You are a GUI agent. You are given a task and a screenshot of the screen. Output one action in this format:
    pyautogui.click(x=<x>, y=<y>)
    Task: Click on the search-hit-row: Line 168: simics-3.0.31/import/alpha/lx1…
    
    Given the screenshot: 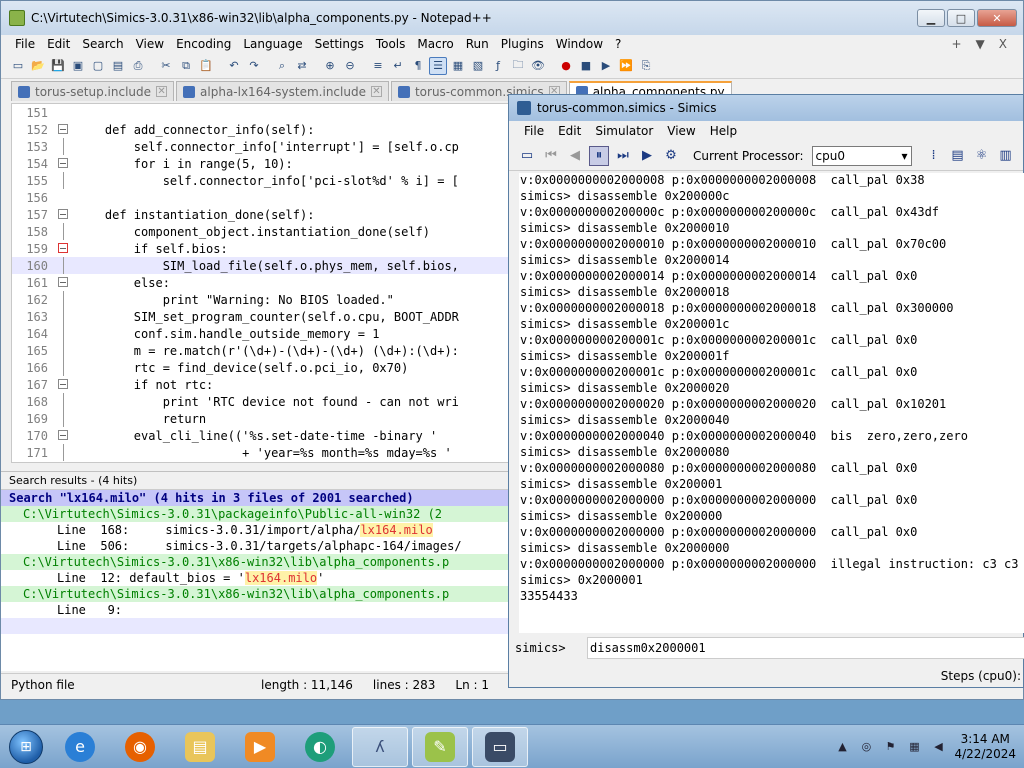 What is the action you would take?
    pyautogui.click(x=256, y=530)
    